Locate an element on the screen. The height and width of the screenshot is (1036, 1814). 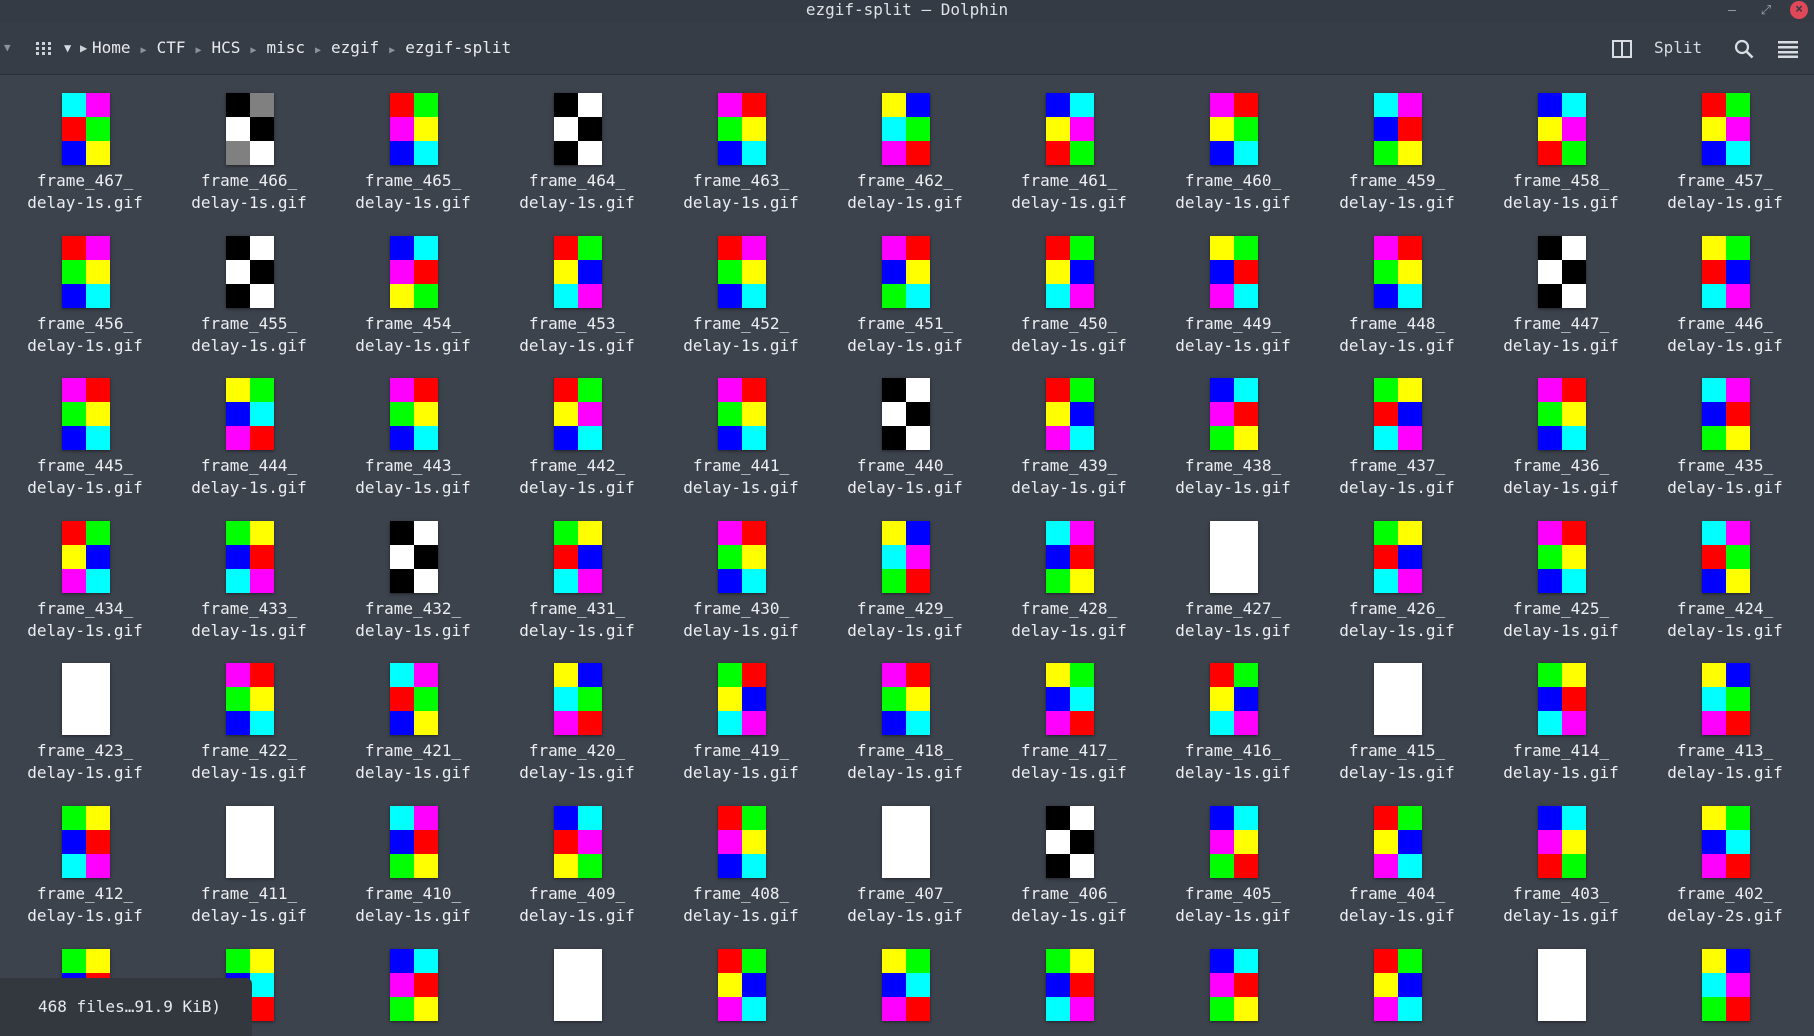
chevron-down-icon: ▼ is located at coordinates (7, 48).